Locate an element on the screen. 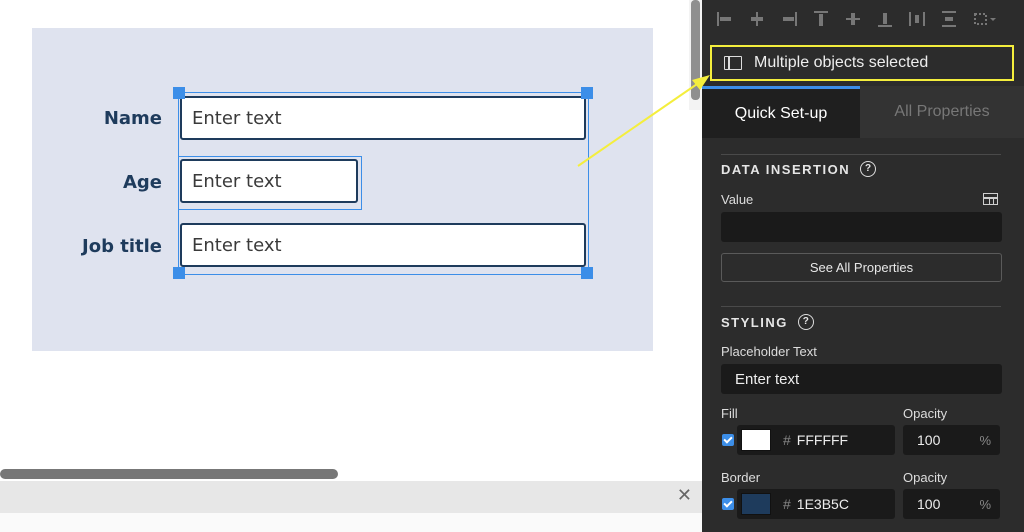  fill-label: Fill is located at coordinates (729, 413).